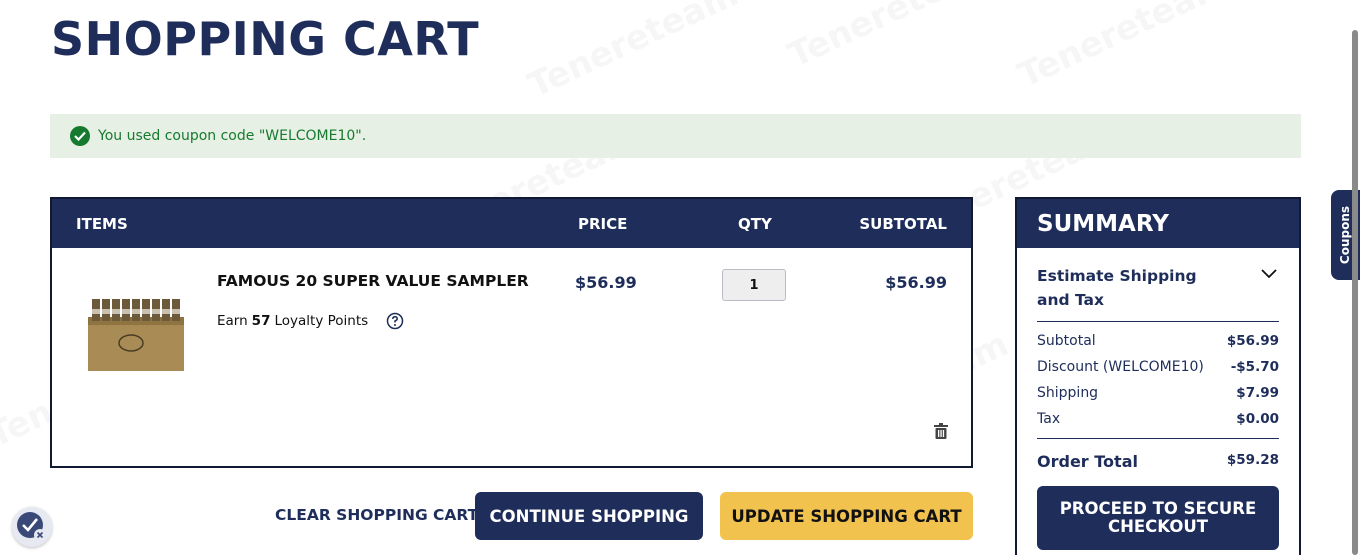  I want to click on update-cart-button: UPDATE SHOPPING CART, so click(846, 516).